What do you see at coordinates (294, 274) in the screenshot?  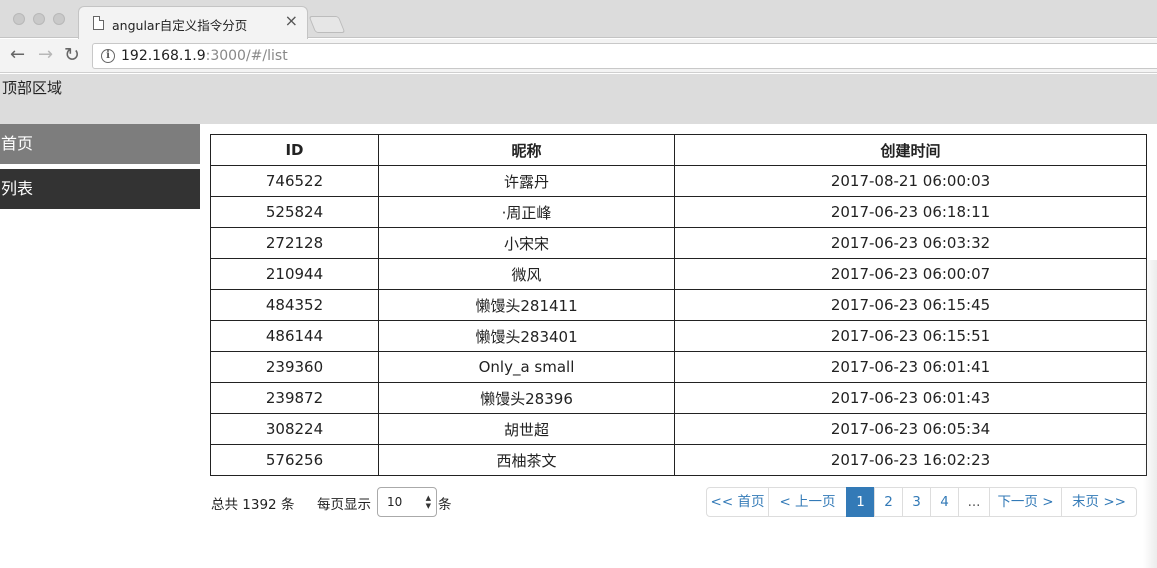 I see `cell-id: 210944` at bounding box center [294, 274].